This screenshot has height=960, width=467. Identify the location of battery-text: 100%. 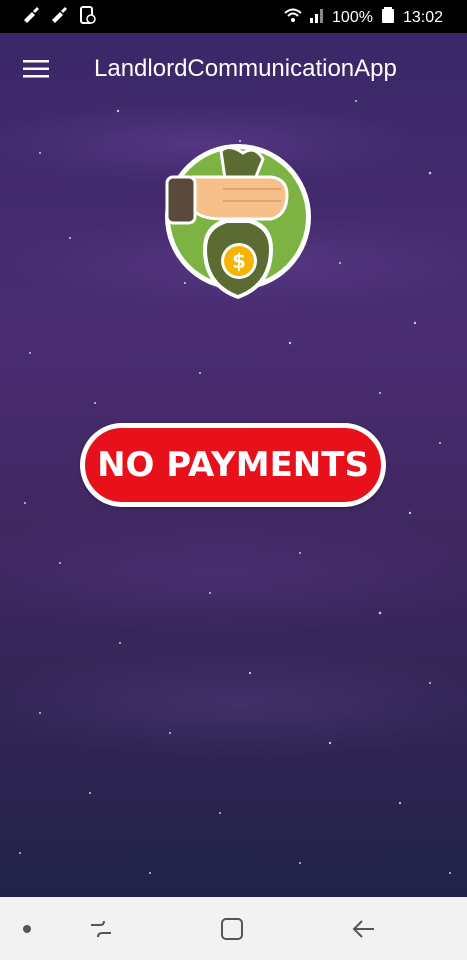
(352, 17).